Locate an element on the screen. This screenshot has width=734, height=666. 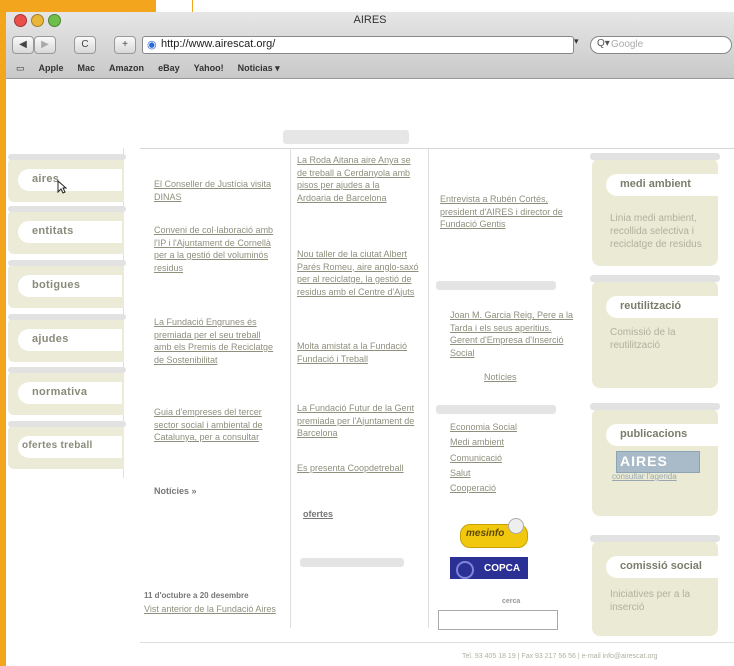
mesinfo-logo-text: mesinfo is located at coordinates (485, 533).